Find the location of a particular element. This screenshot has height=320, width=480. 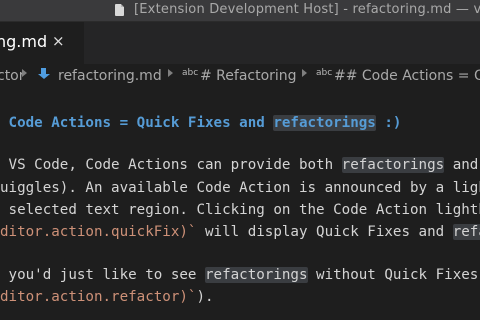

line-text: ). is located at coordinates (205, 297).